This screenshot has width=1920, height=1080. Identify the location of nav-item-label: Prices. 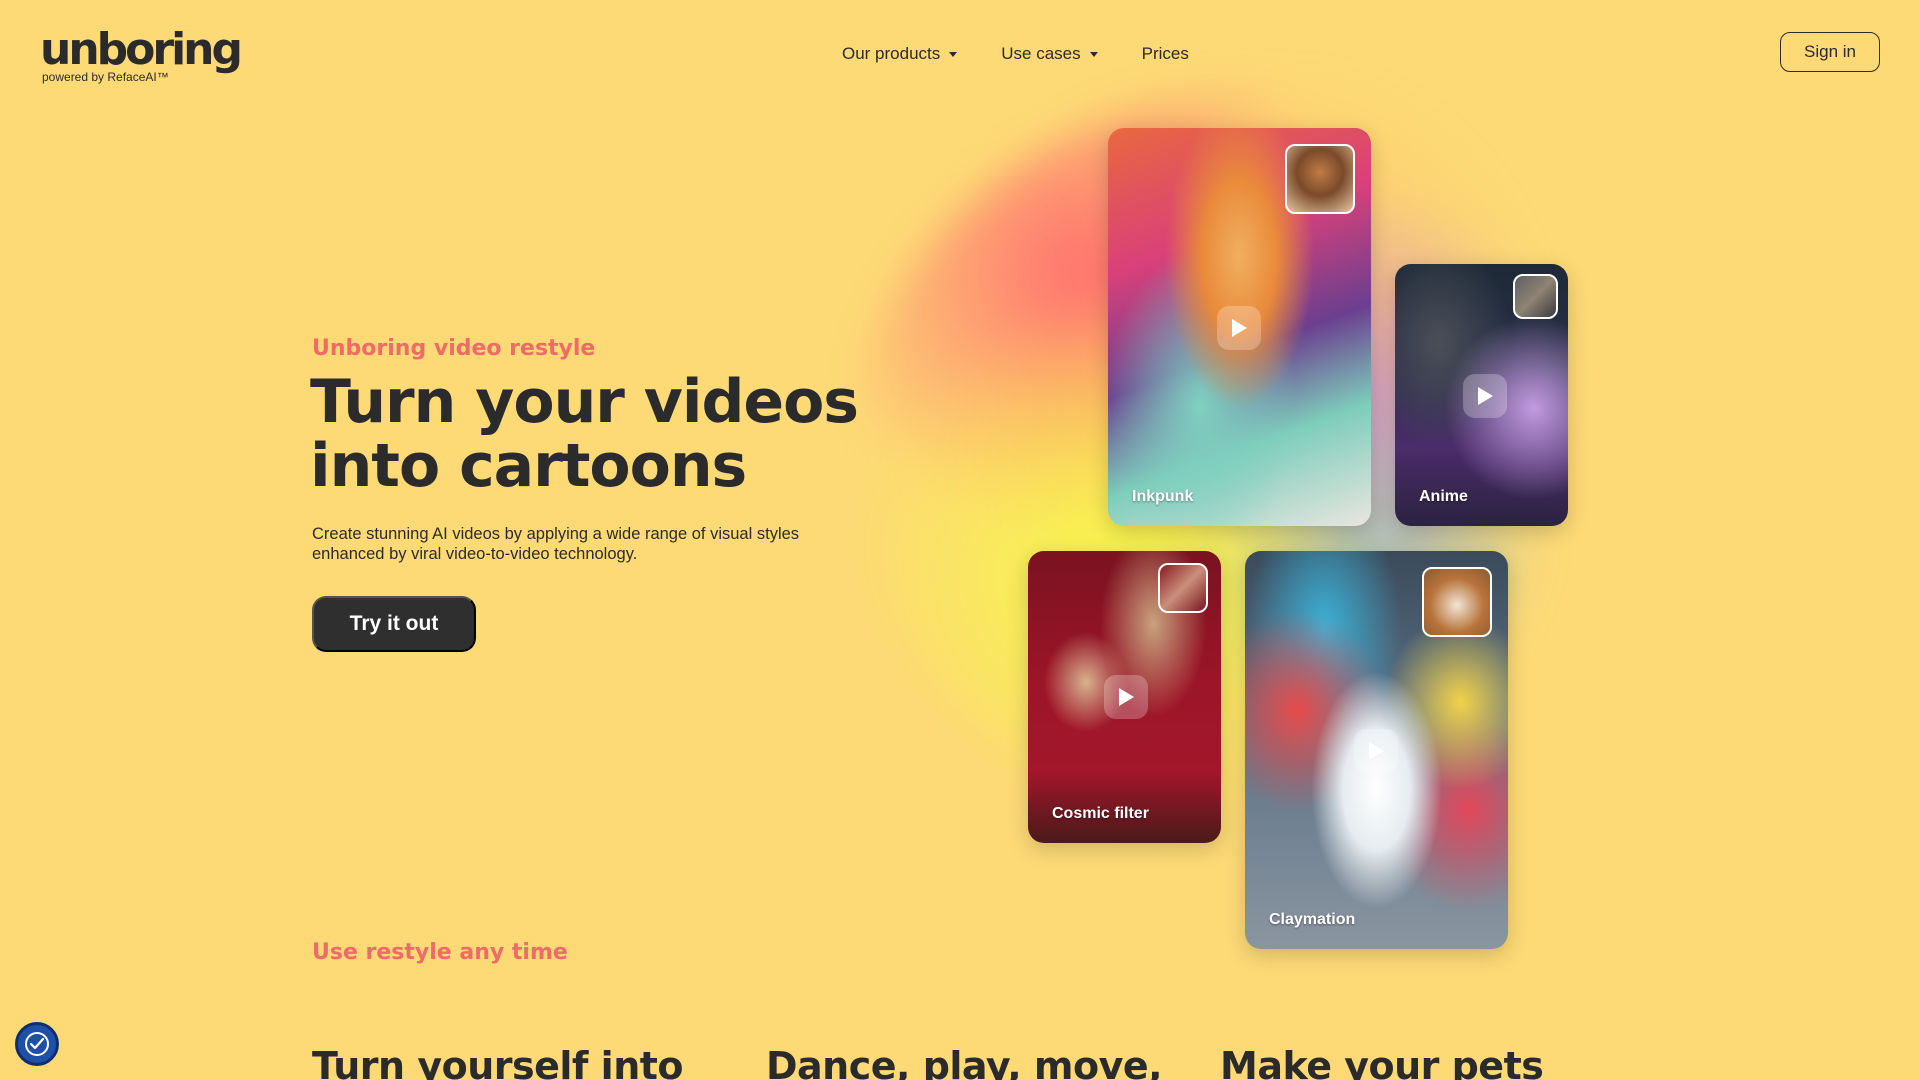
(1165, 53).